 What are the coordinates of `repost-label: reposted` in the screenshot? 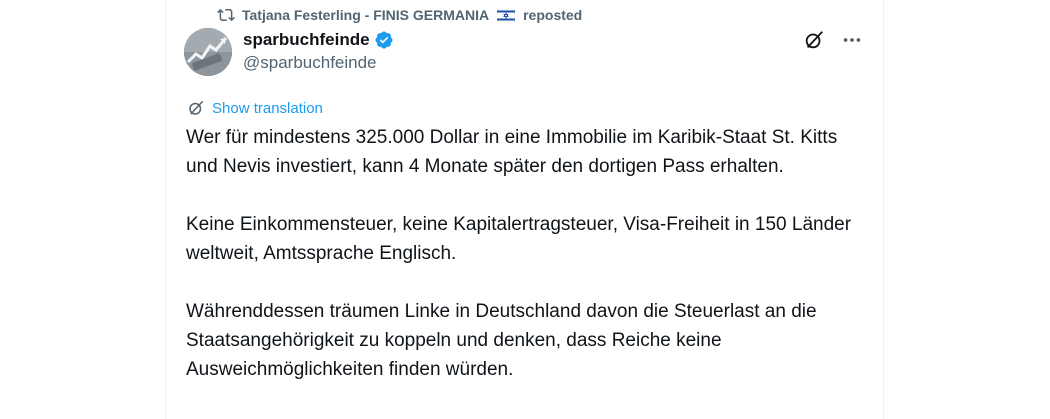 It's located at (553, 15).